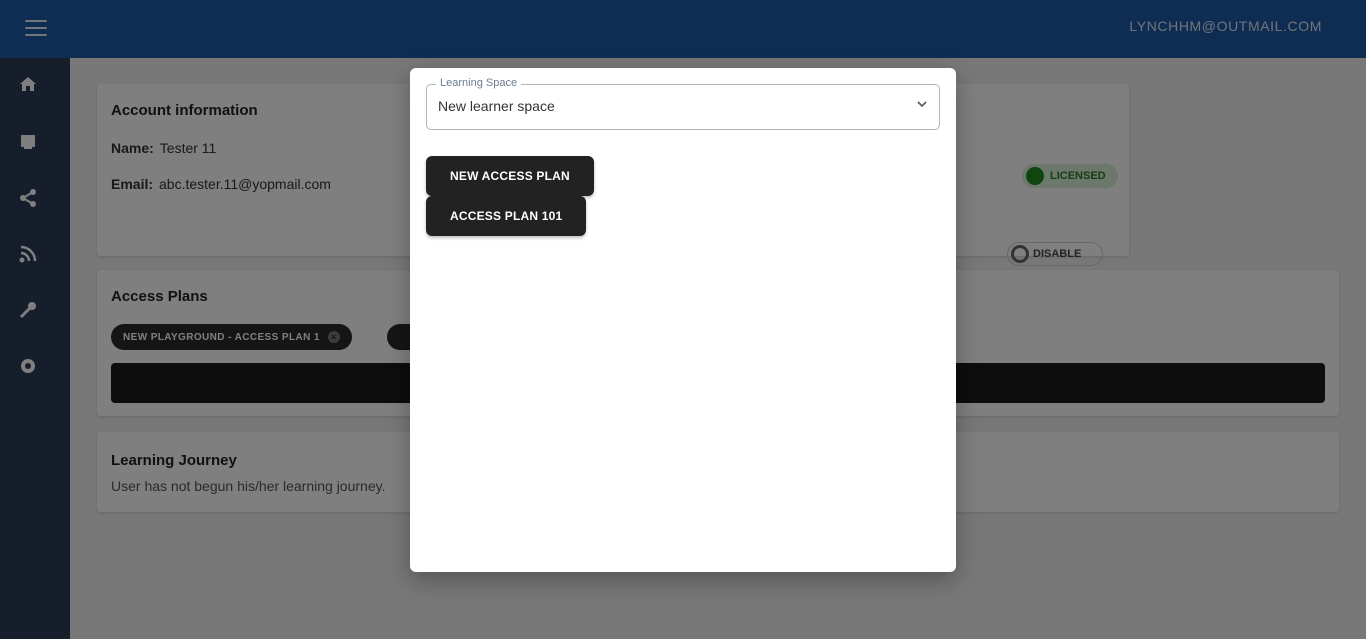  I want to click on learning-space-value: New learner space, so click(496, 106).